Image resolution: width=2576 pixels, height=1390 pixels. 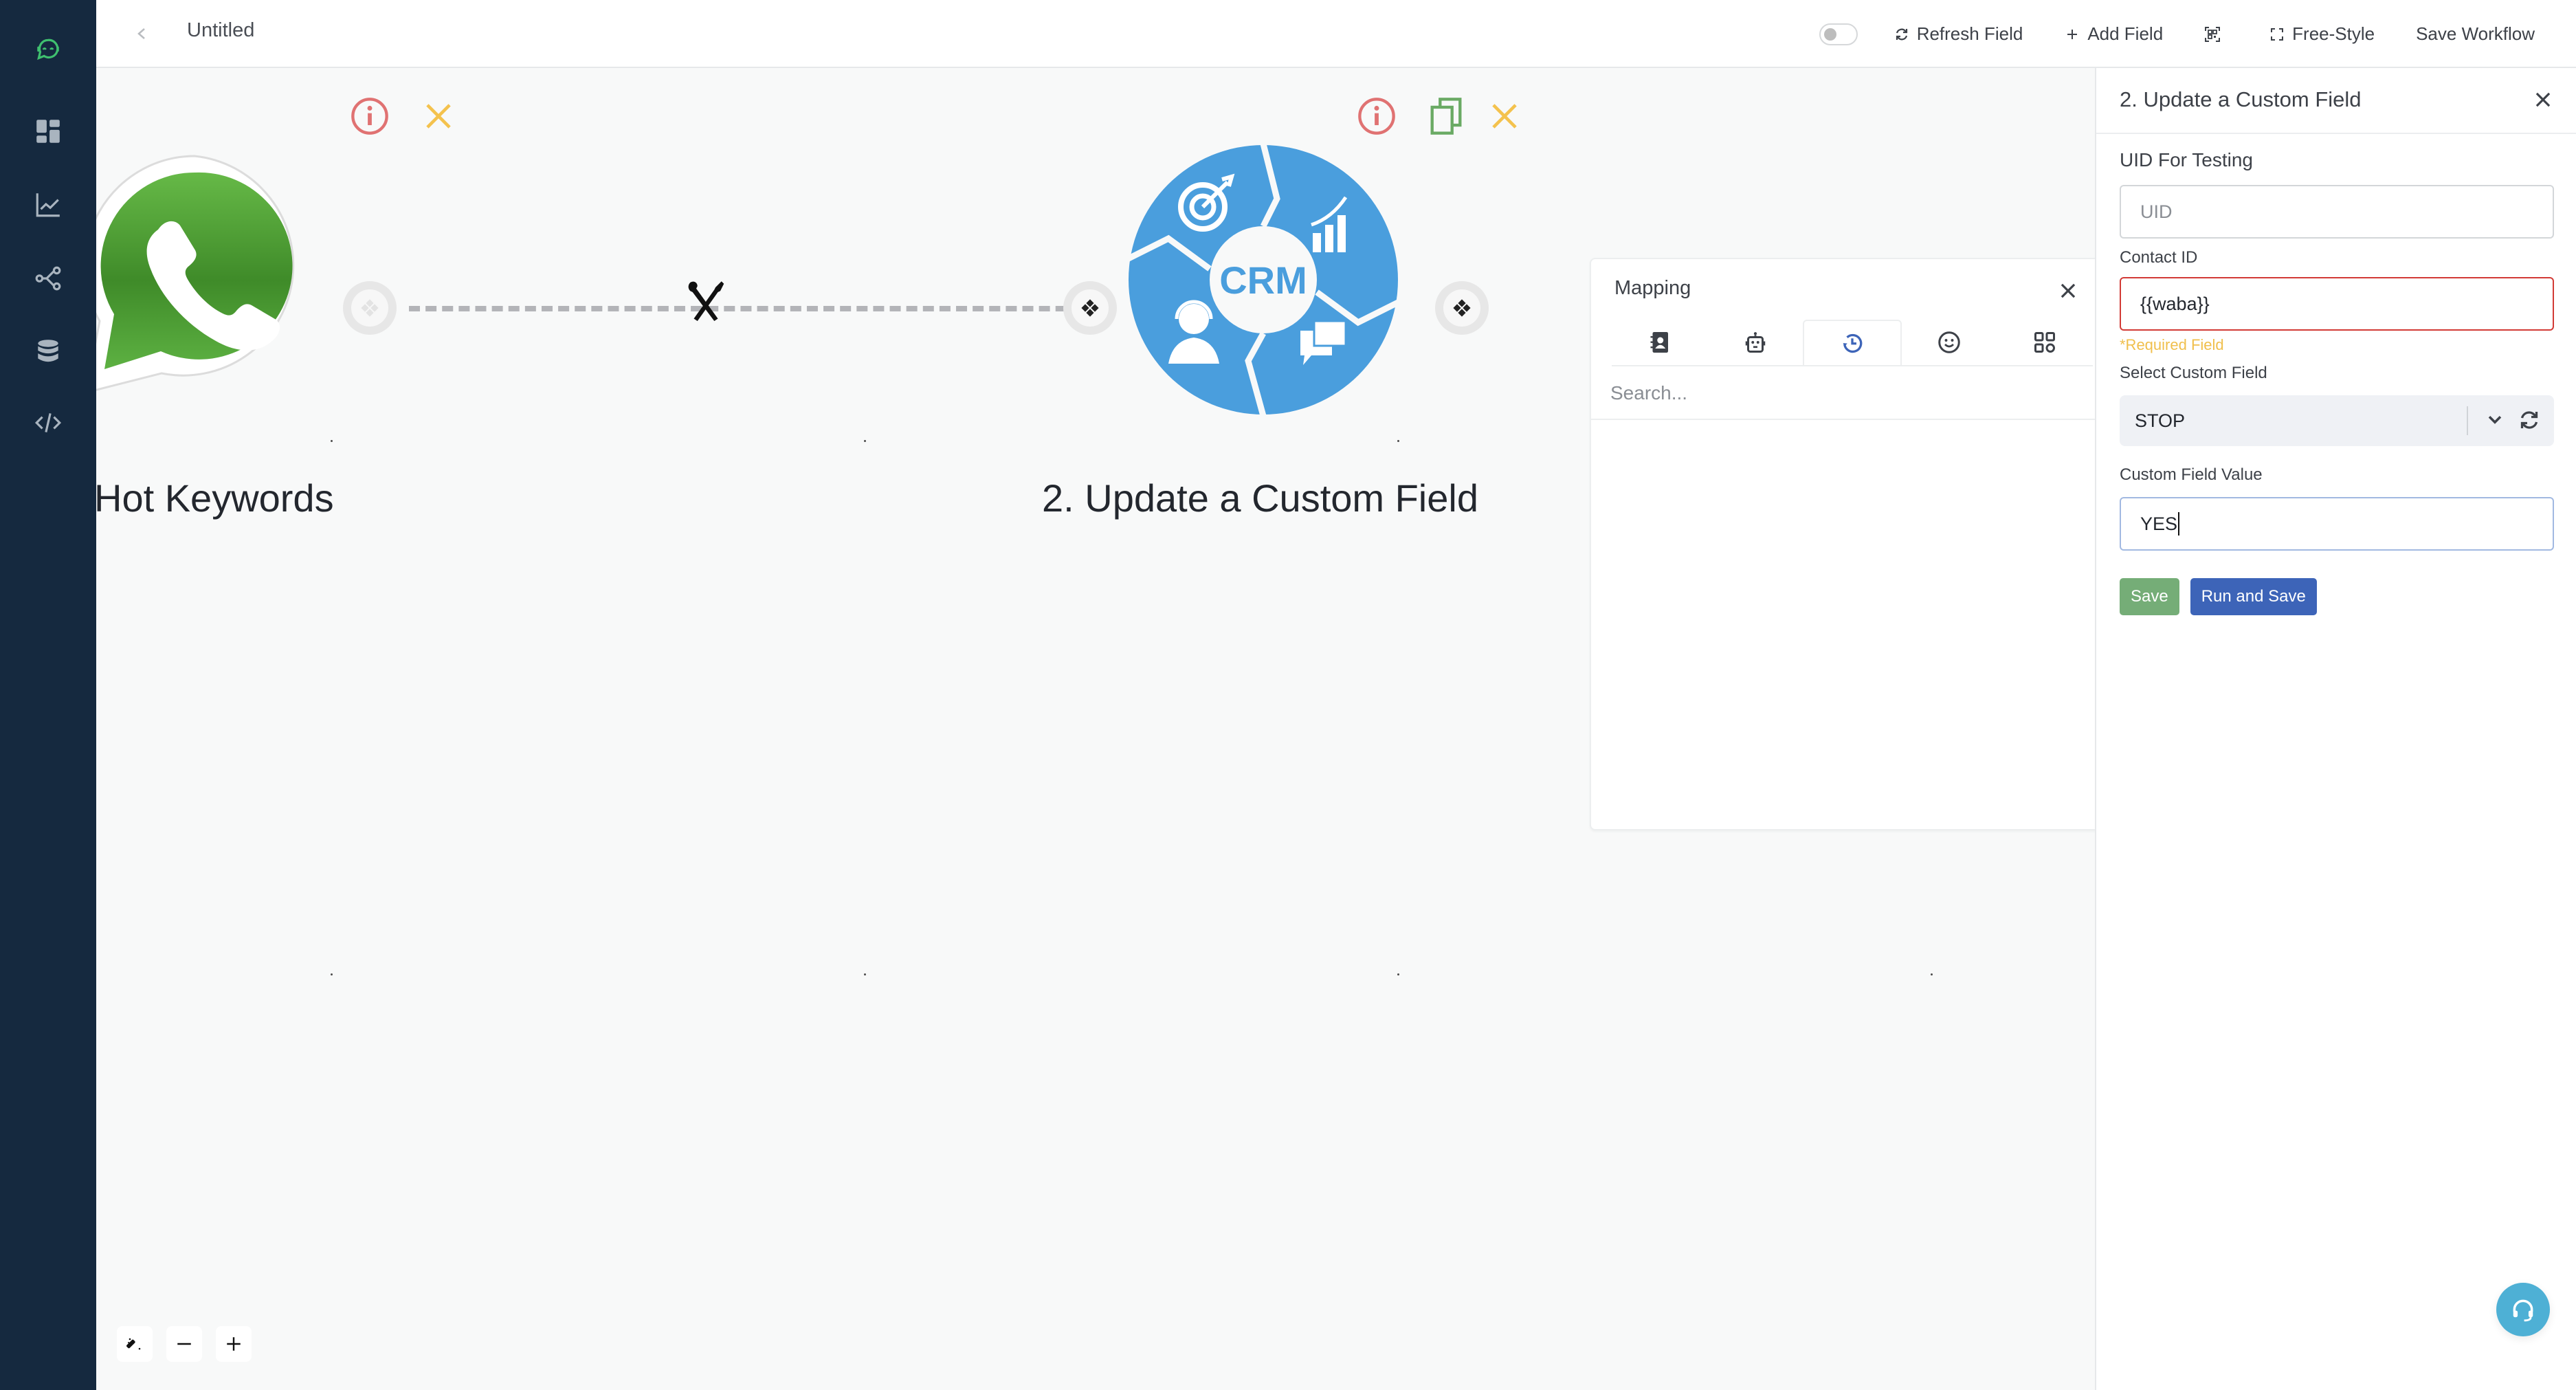 What do you see at coordinates (2125, 33) in the screenshot?
I see `add-field-label: Add Field` at bounding box center [2125, 33].